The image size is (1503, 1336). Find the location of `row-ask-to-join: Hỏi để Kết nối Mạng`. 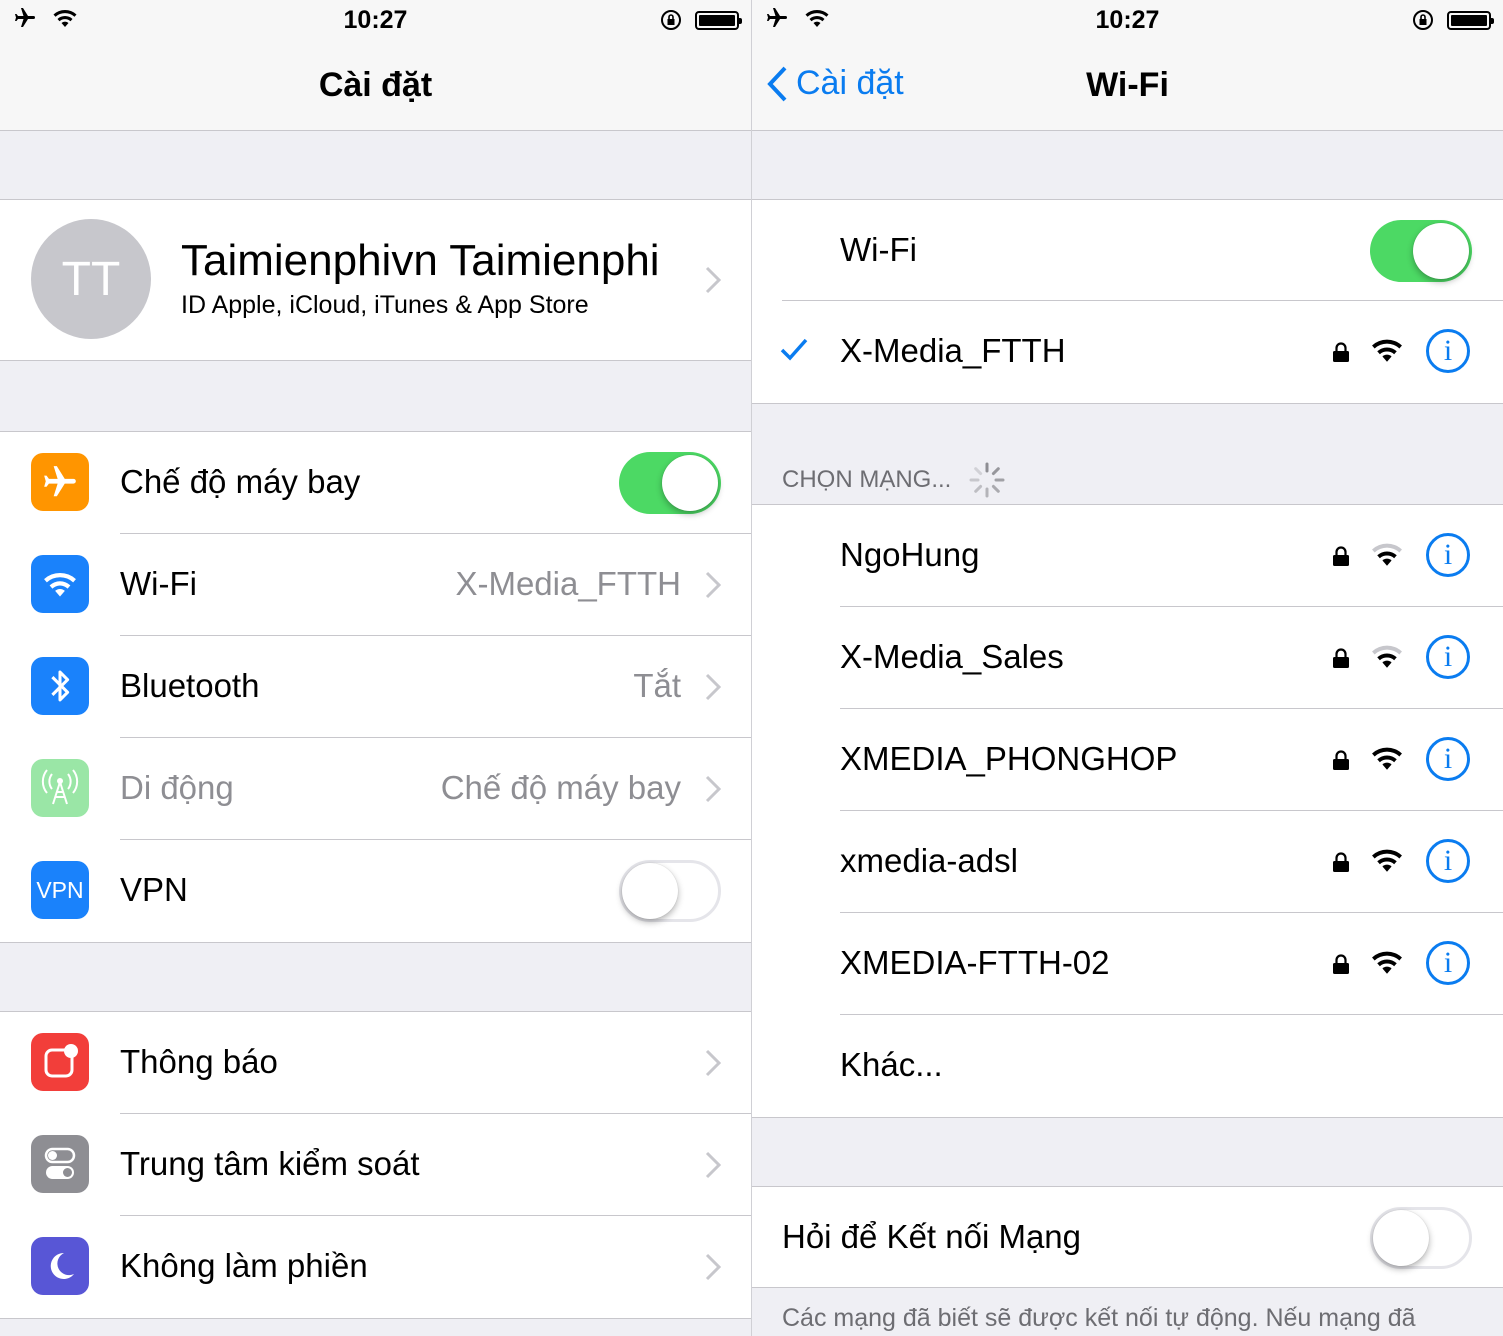

row-ask-to-join: Hỏi để Kết nối Mạng is located at coordinates (1127, 1237).